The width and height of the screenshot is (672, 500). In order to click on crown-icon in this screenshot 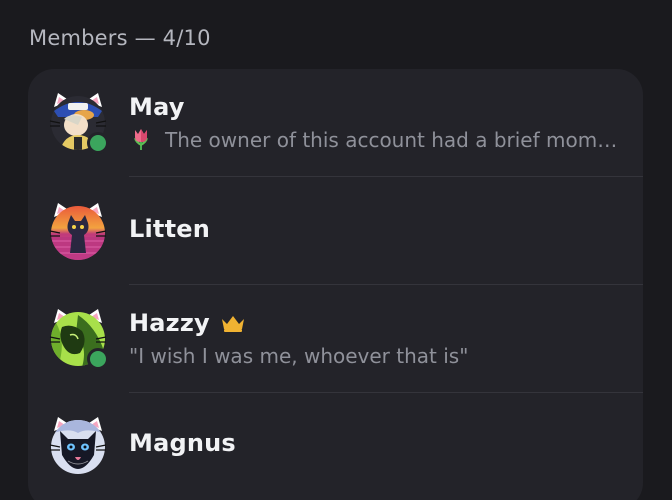, I will do `click(232, 324)`.